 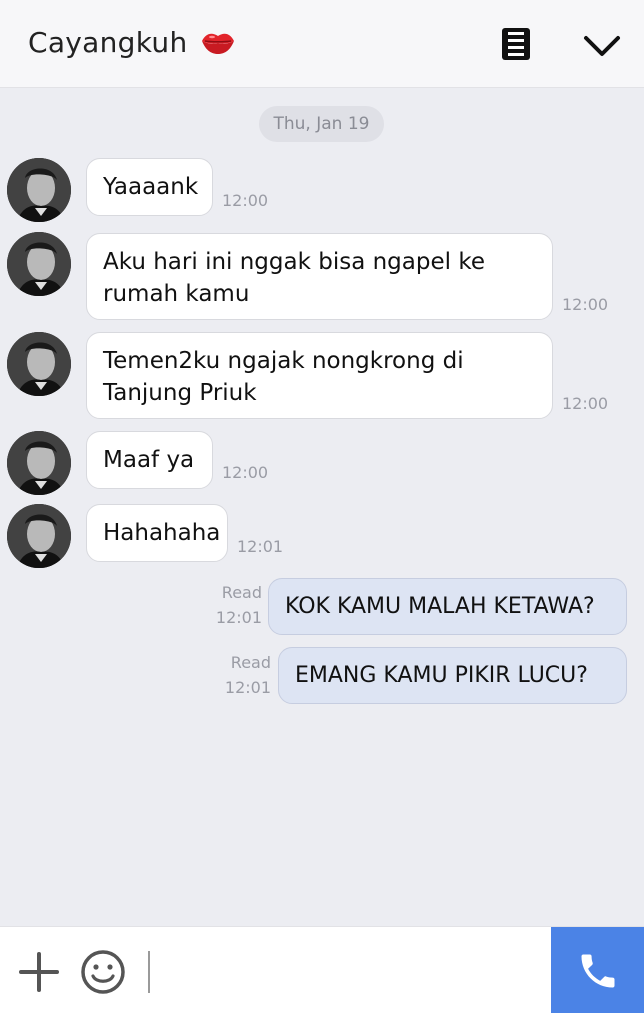 I want to click on message-text: Yaaaank, so click(x=151, y=187).